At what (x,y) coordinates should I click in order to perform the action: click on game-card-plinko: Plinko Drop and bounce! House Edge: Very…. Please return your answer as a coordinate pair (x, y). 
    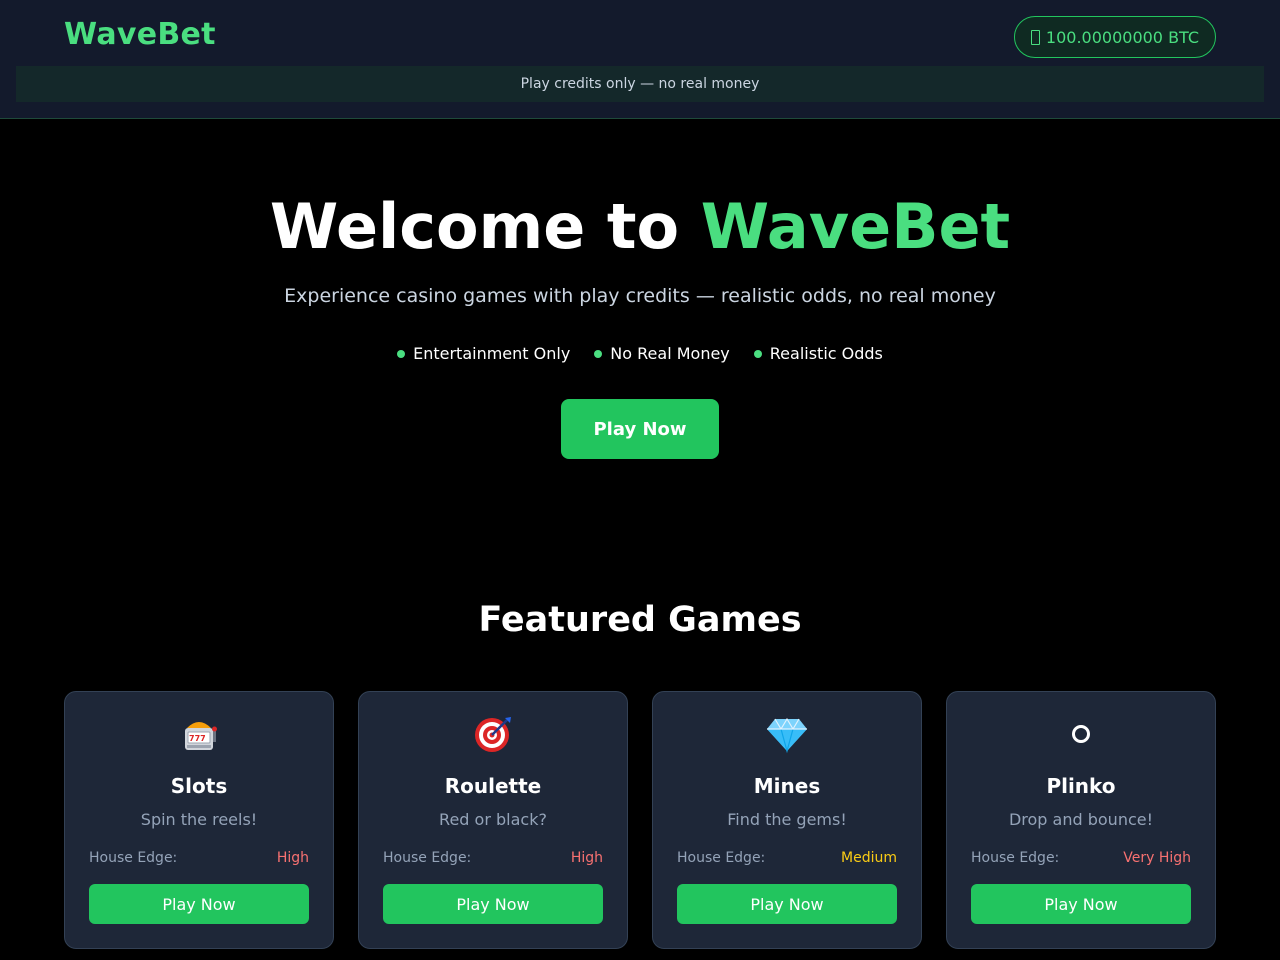
    Looking at the image, I should click on (1081, 820).